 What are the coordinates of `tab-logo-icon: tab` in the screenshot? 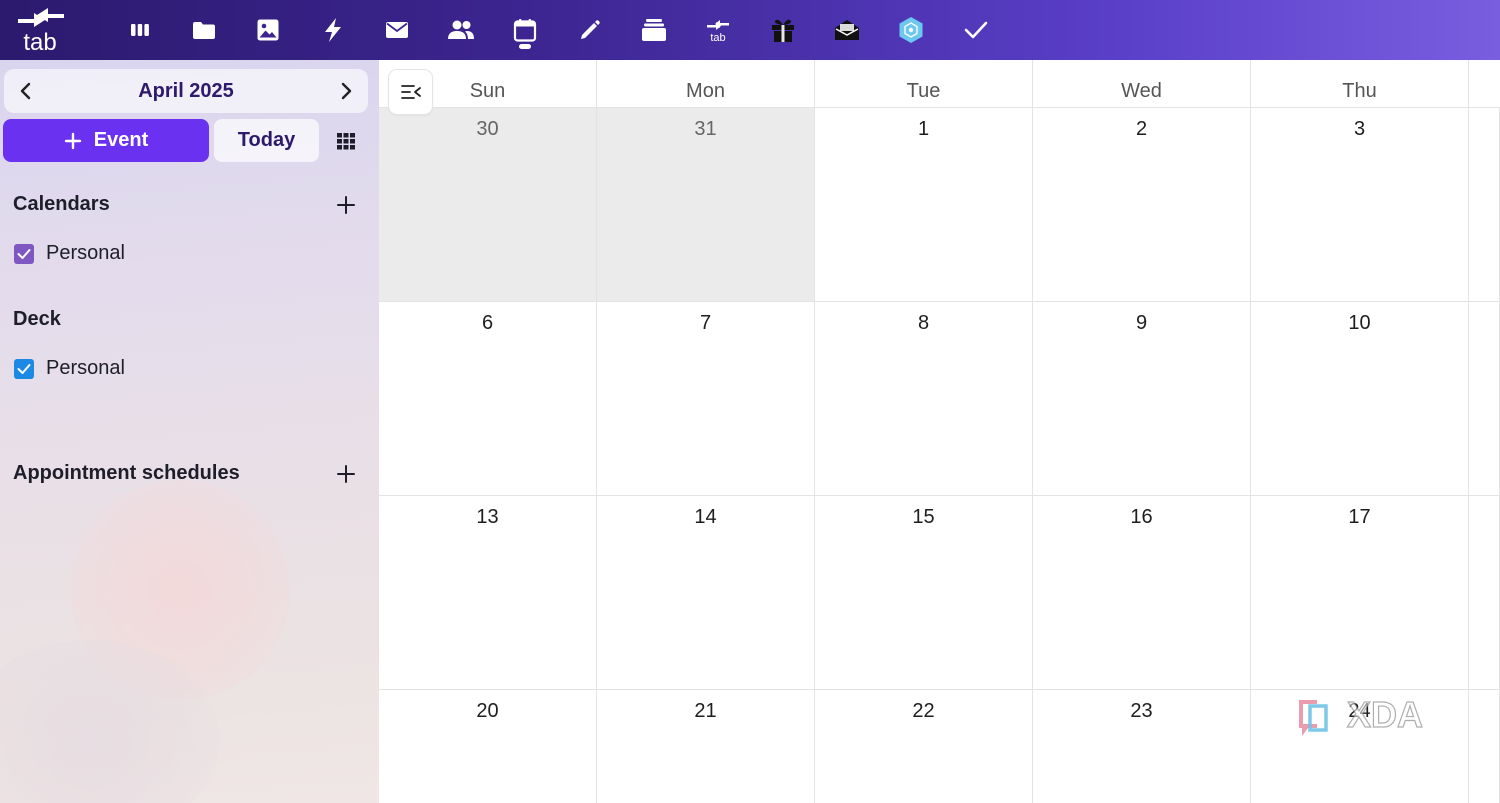 It's located at (718, 30).